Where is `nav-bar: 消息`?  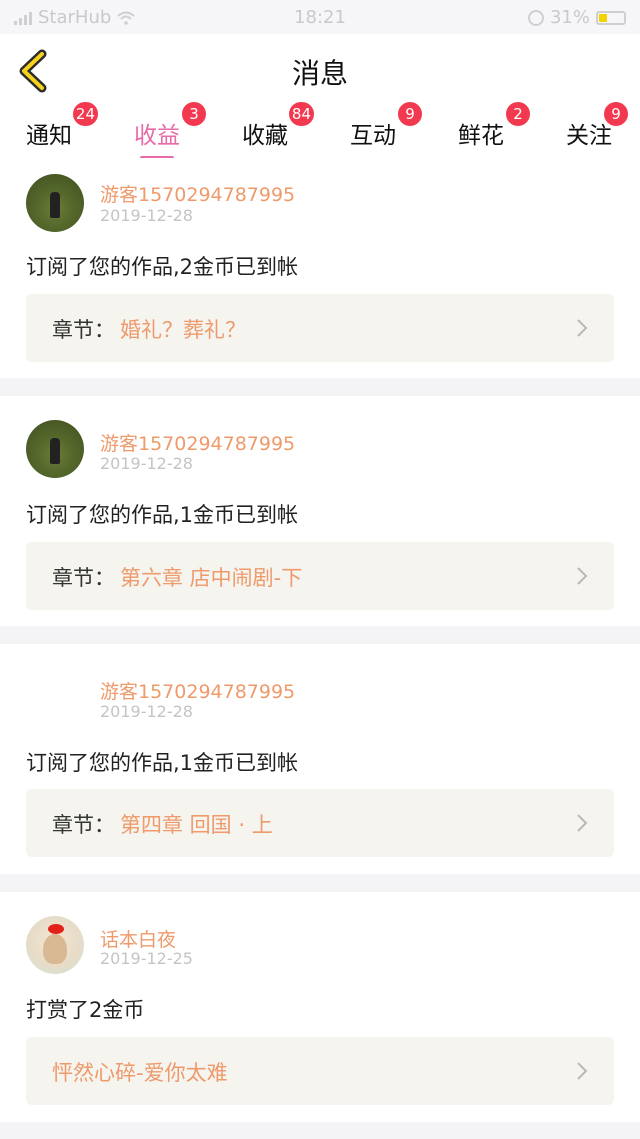 nav-bar: 消息 is located at coordinates (320, 71).